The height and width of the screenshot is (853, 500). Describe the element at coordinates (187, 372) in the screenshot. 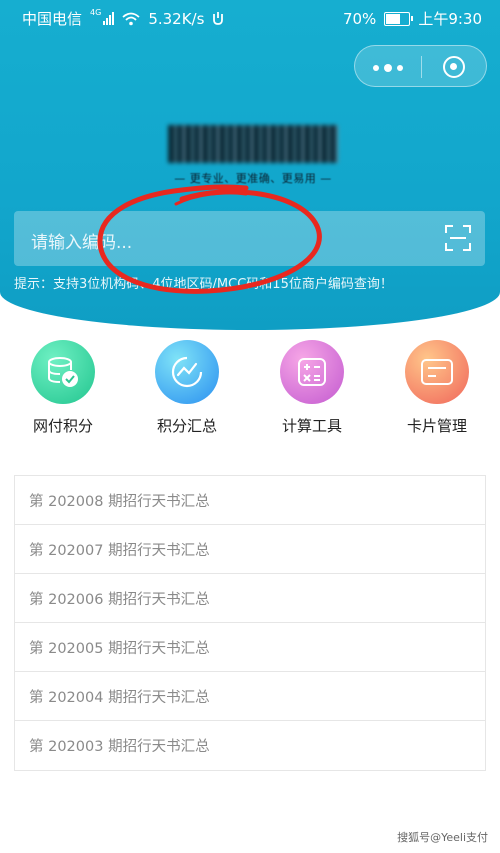

I see `trend-chart-icon` at that location.